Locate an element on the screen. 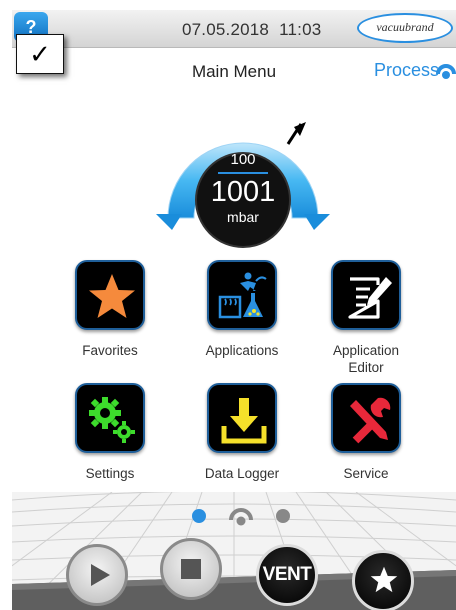 The height and width of the screenshot is (610, 456). gauge-divider is located at coordinates (243, 173).